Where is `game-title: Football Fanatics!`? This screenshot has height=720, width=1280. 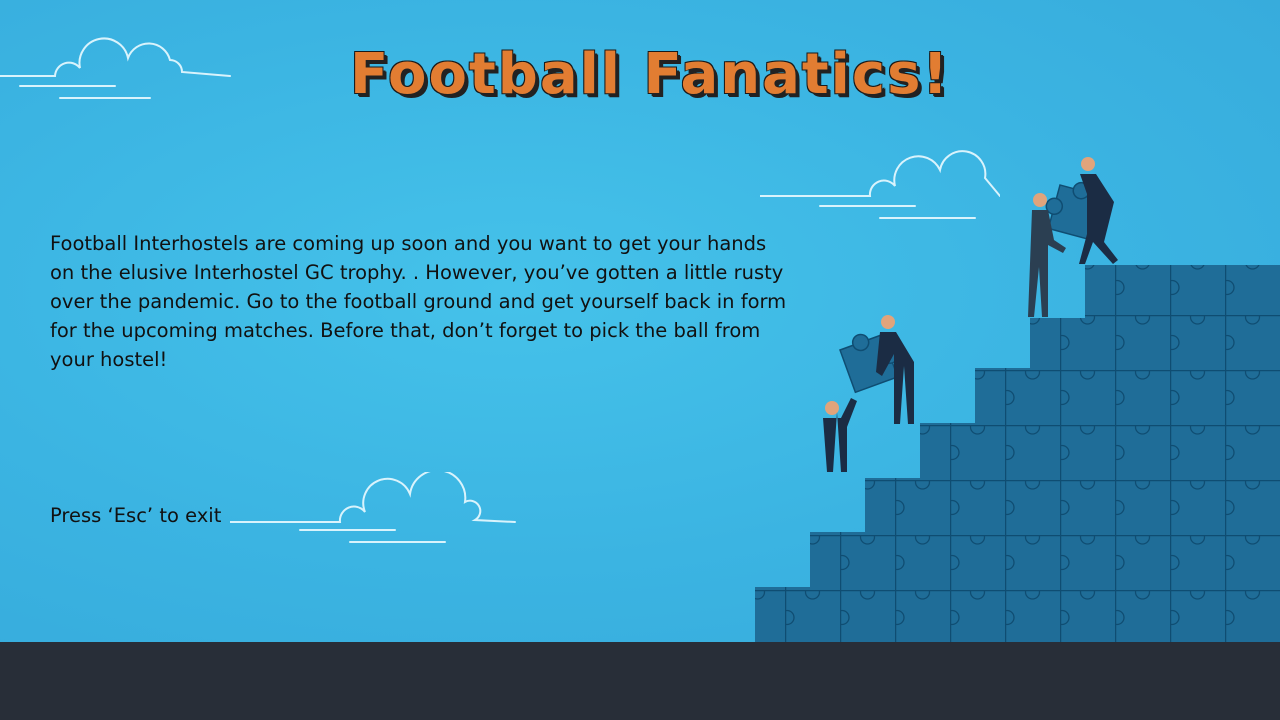
game-title: Football Fanatics! is located at coordinates (650, 74).